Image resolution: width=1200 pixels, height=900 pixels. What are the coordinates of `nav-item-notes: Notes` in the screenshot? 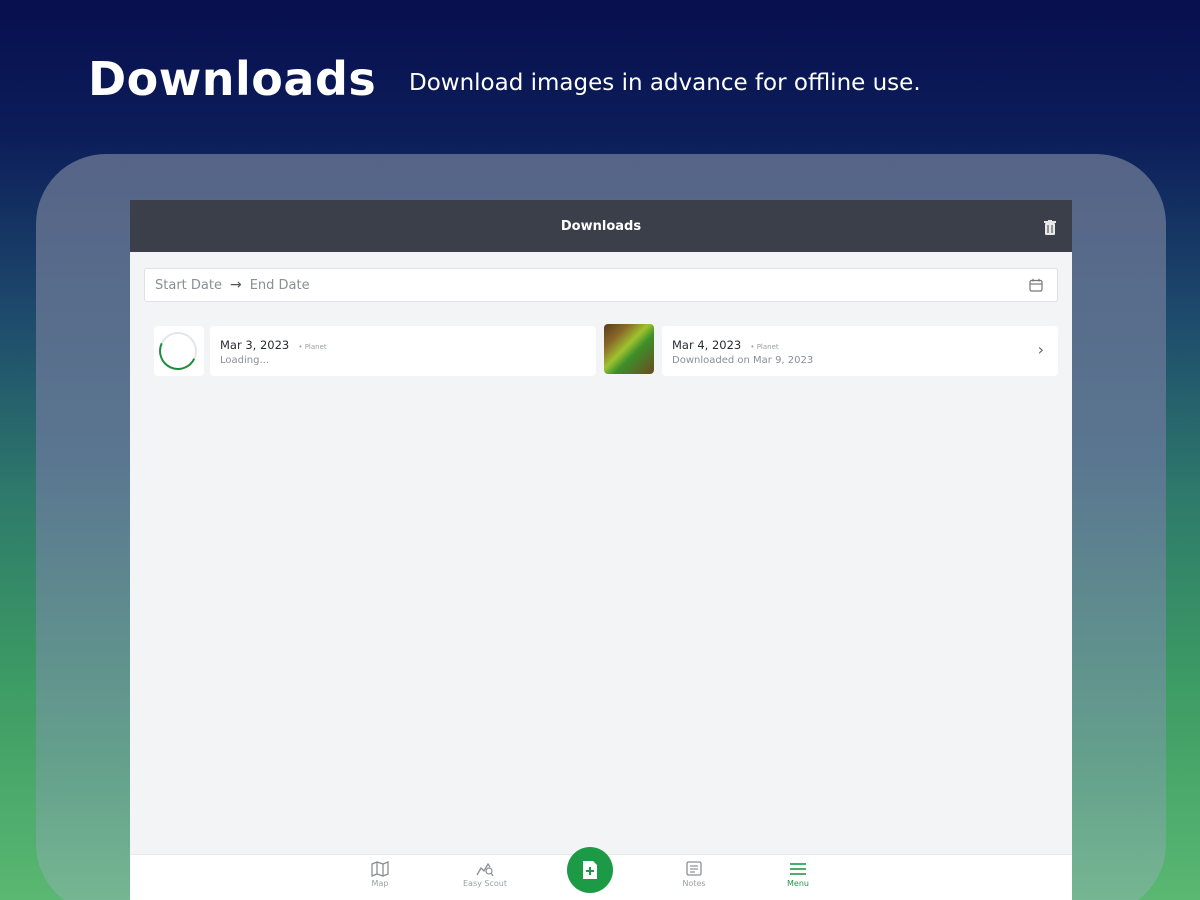 It's located at (694, 874).